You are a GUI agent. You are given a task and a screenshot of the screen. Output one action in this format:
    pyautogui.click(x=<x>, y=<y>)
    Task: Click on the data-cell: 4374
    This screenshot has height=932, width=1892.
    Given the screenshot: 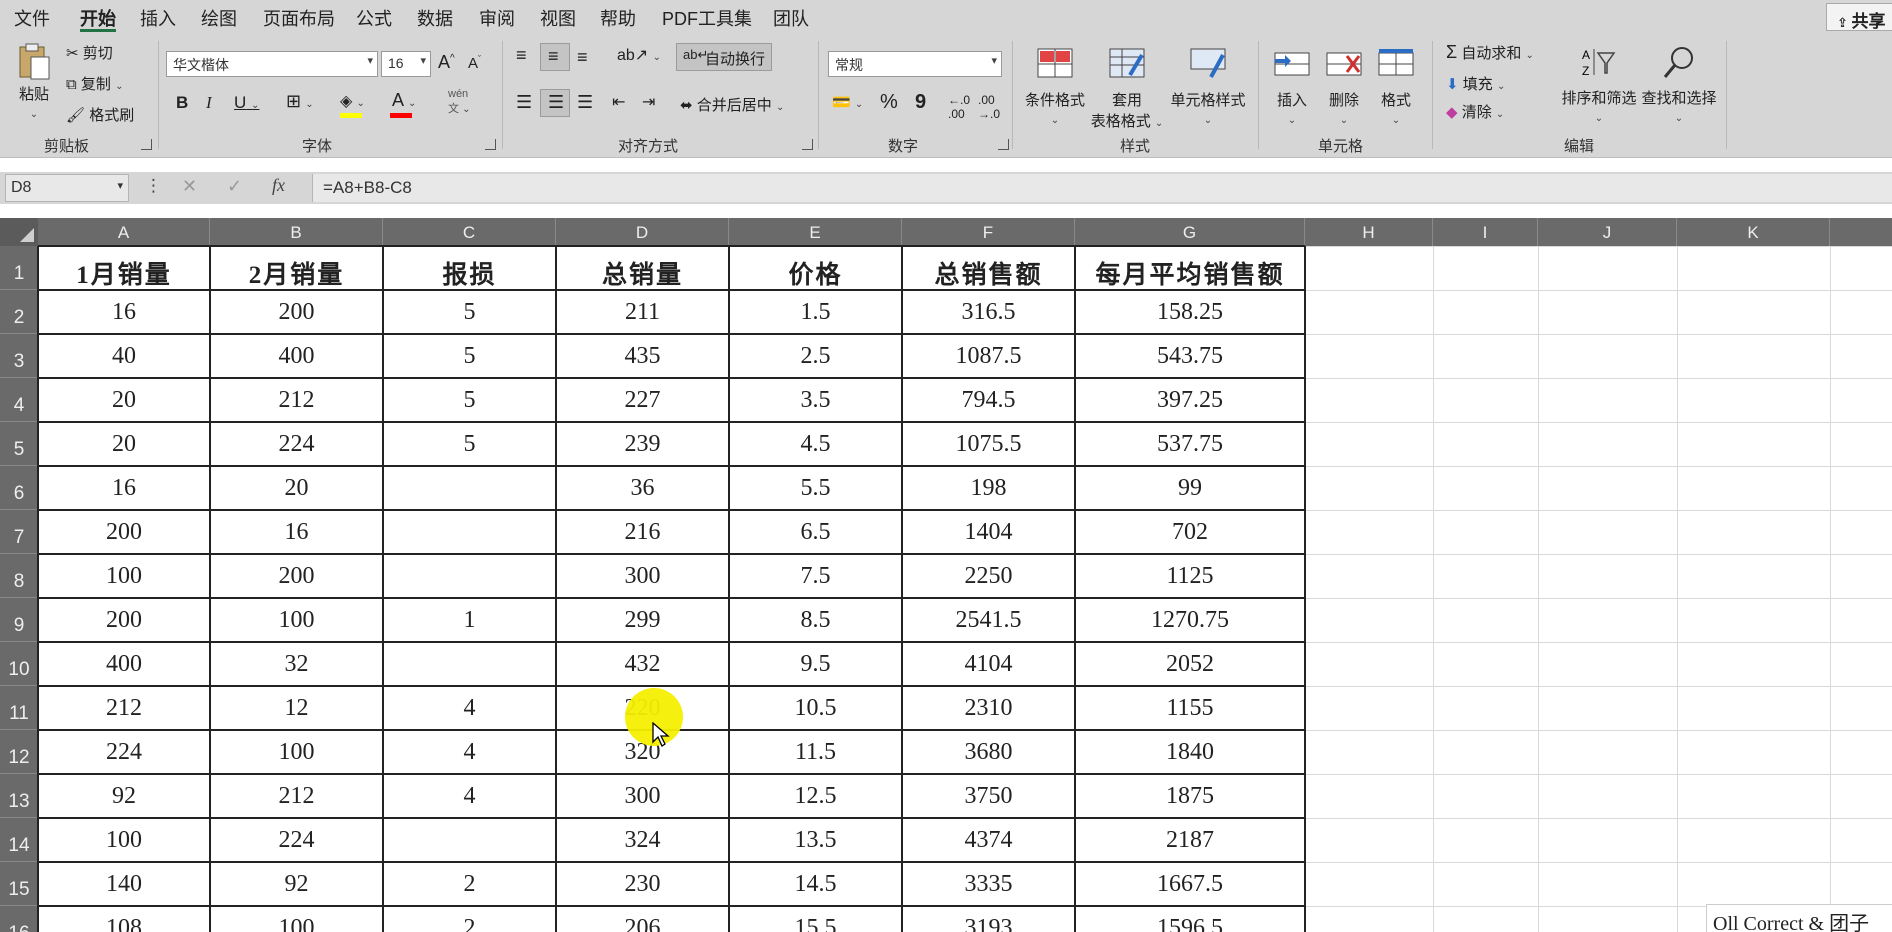 What is the action you would take?
    pyautogui.click(x=988, y=840)
    